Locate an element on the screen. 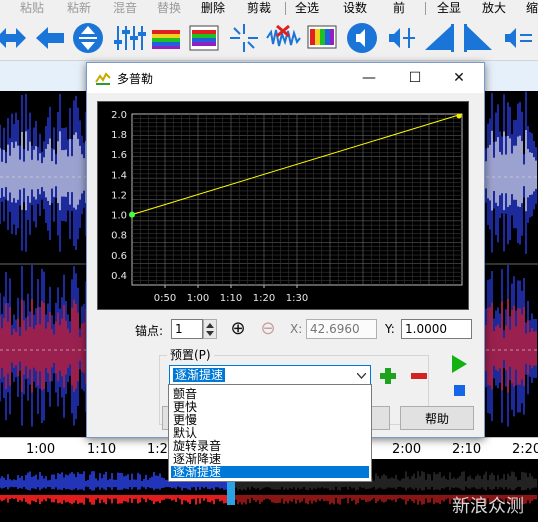 This screenshot has width=538, height=522. y-tick-label: 2.0 is located at coordinates (119, 115).